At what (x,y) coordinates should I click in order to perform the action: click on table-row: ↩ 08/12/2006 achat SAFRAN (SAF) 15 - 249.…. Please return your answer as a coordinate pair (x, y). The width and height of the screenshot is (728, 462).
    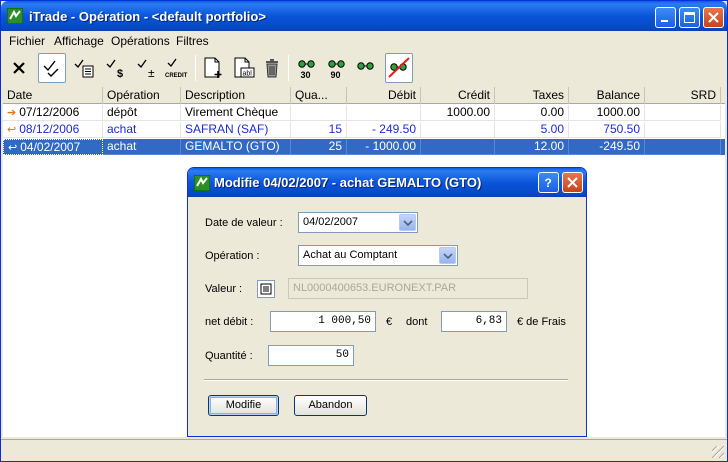
    Looking at the image, I should click on (364, 130).